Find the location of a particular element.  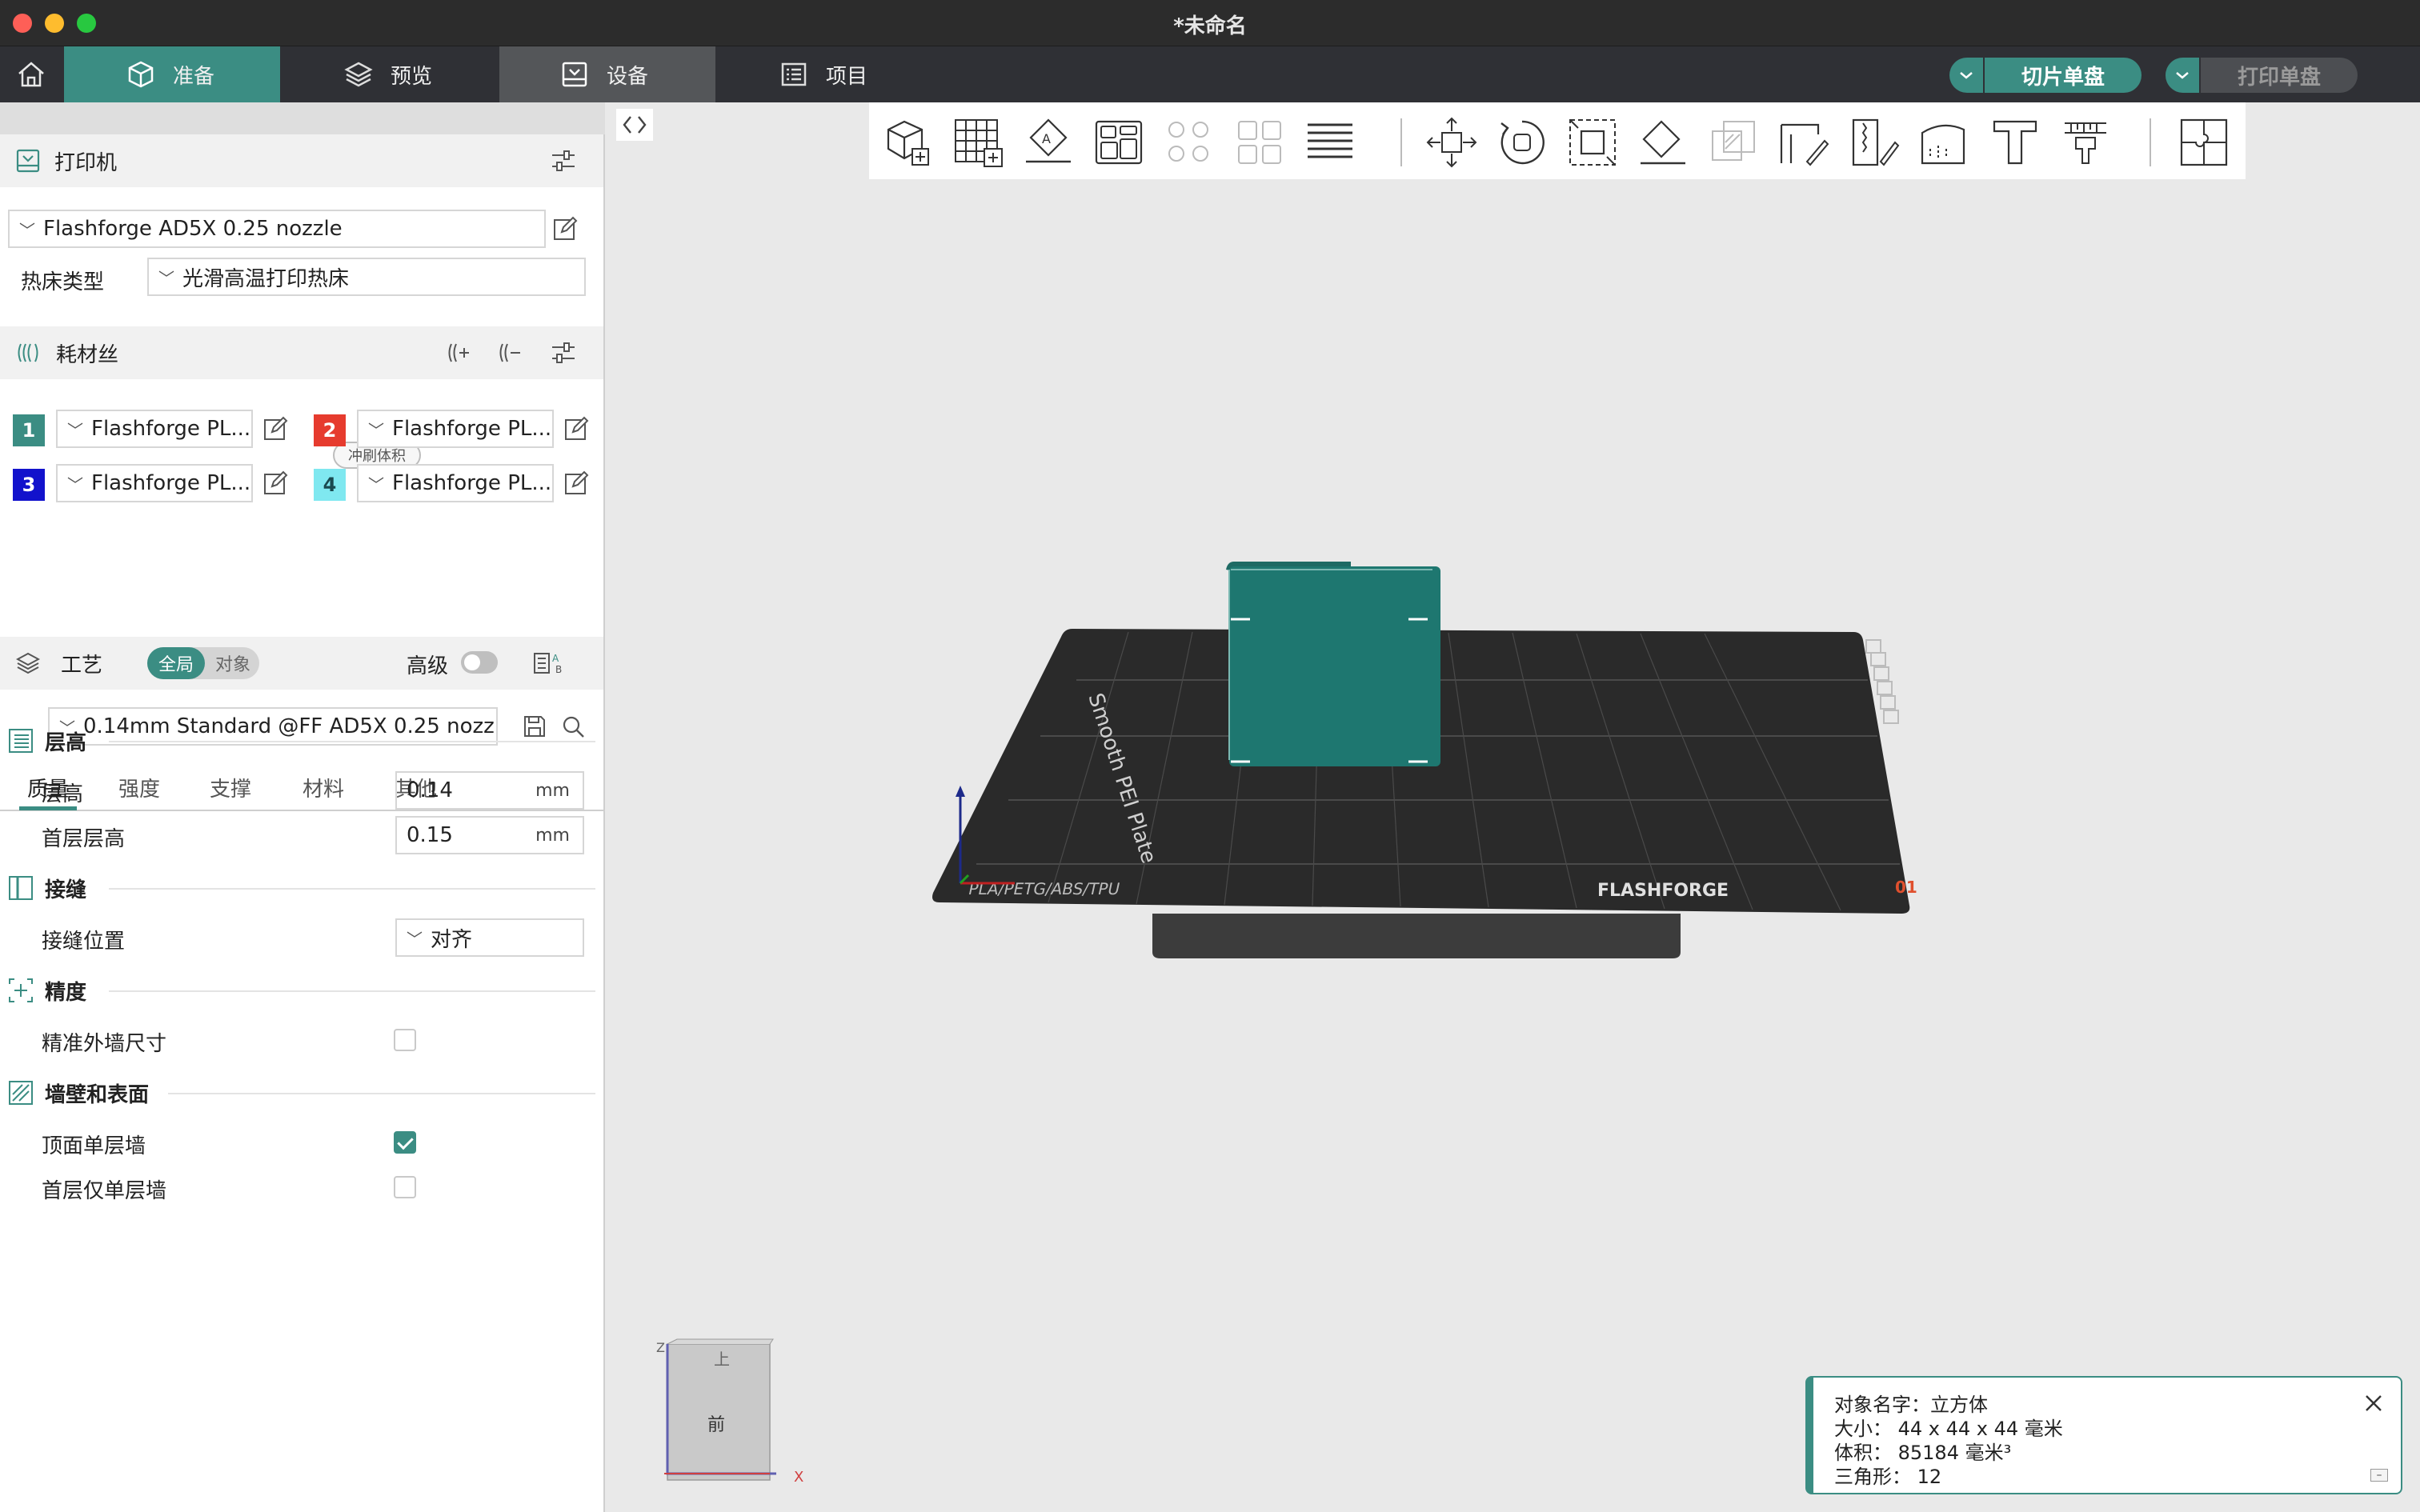

toolbar-separator is located at coordinates (1401, 142).